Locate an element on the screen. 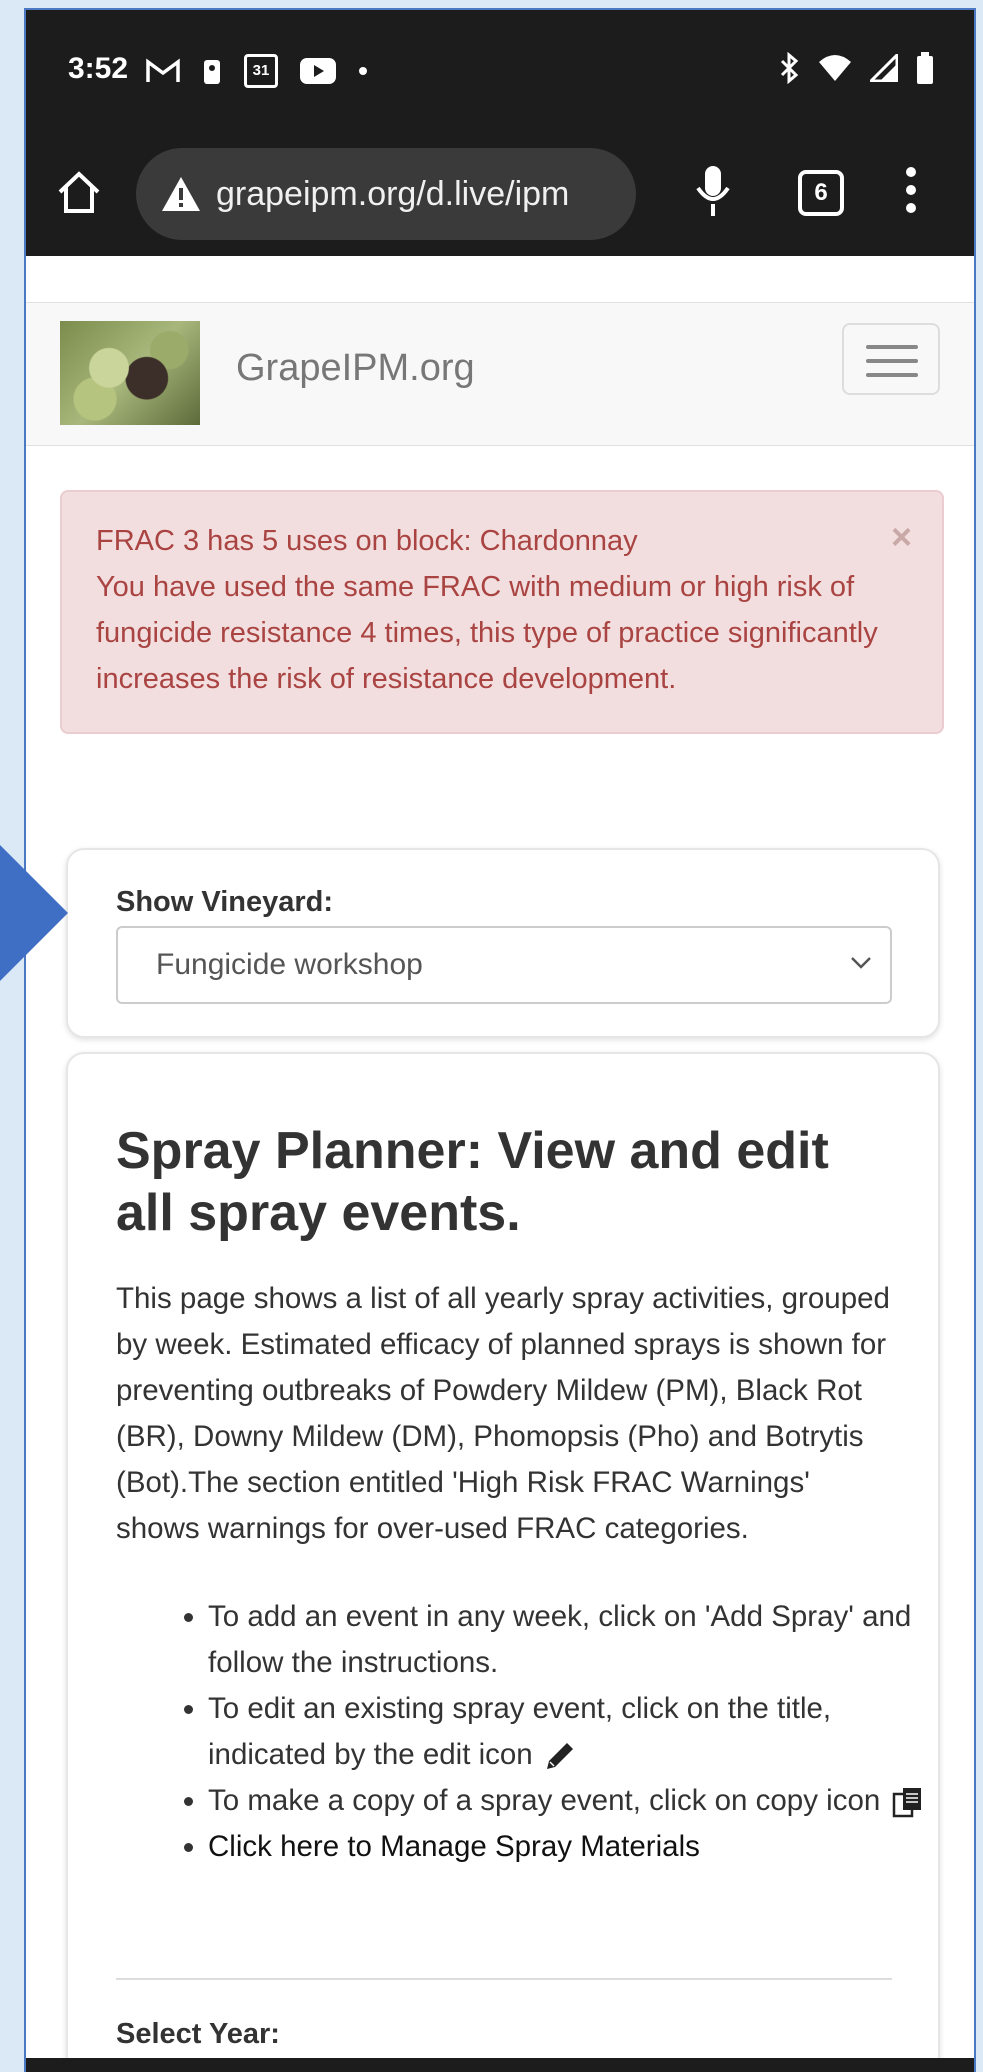 This screenshot has height=2072, width=983. dot-icon is located at coordinates (363, 71).